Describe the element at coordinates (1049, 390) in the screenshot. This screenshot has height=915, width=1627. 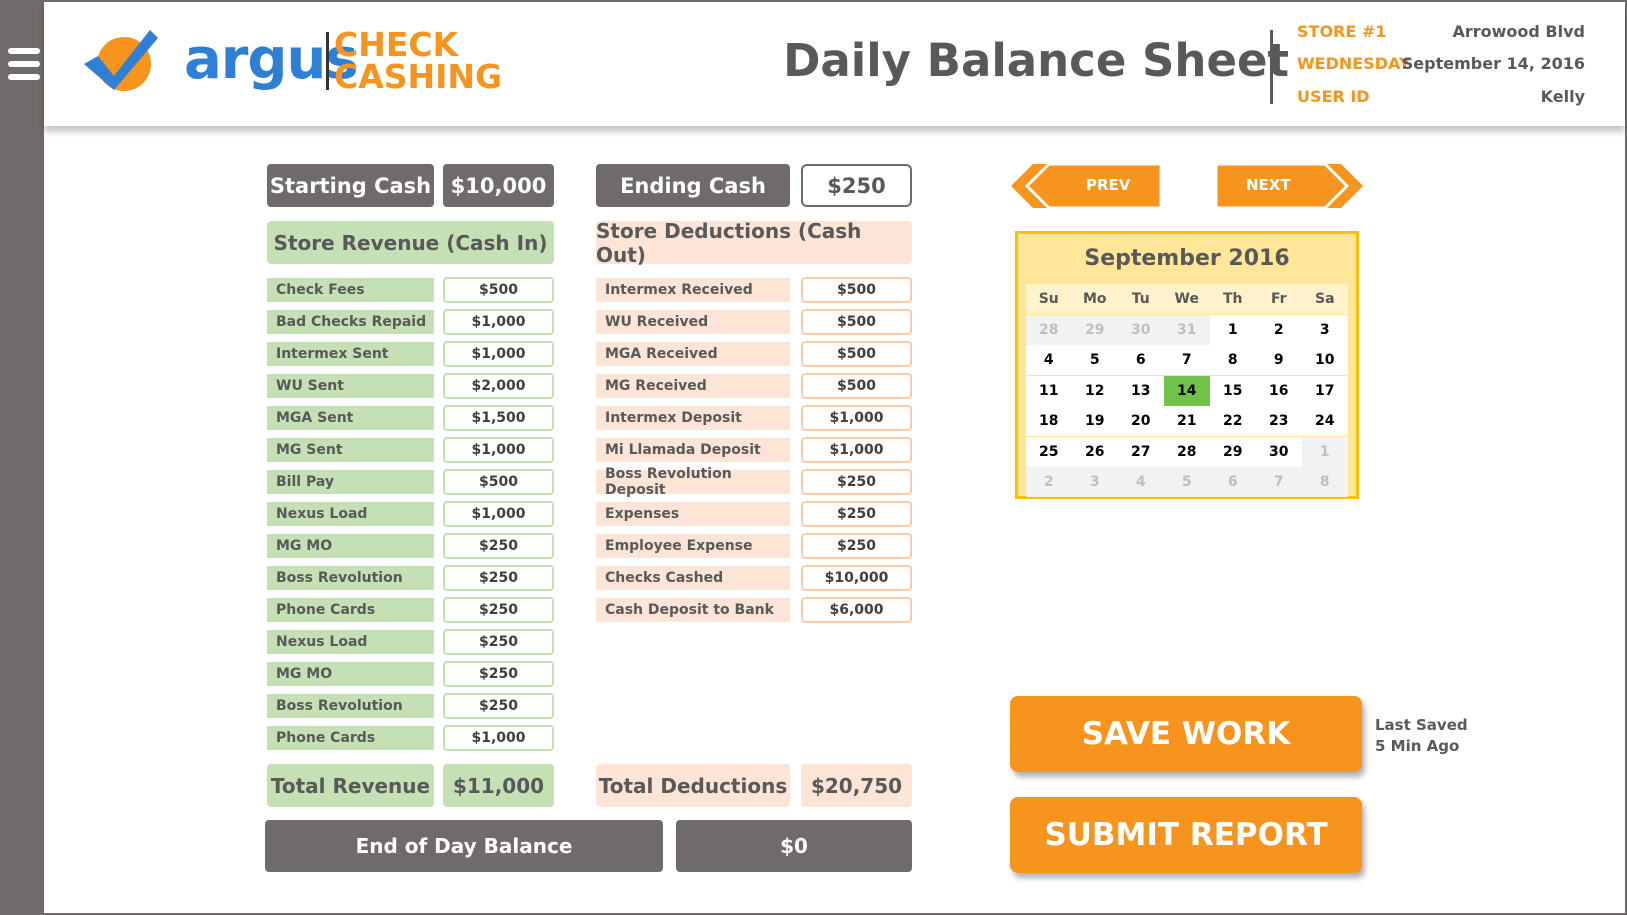
I see `calendar-day: 11` at that location.